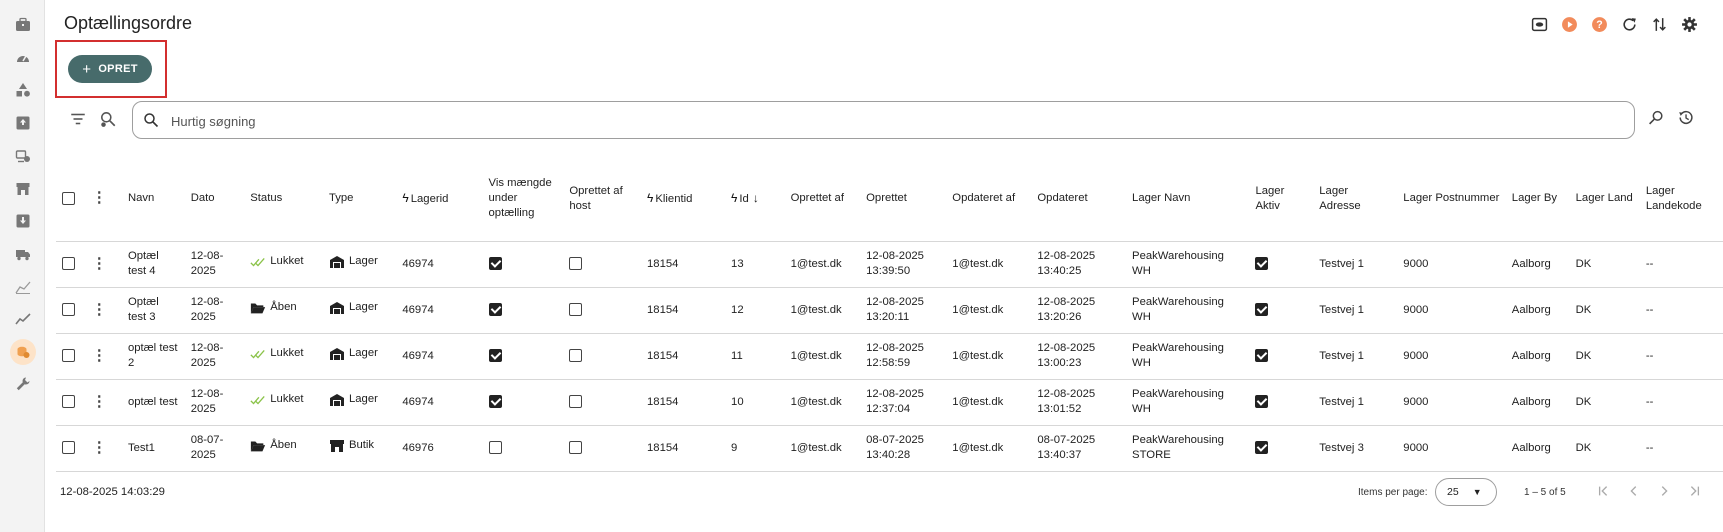  What do you see at coordinates (523, 199) in the screenshot?
I see `col-header-vis-maengde: Vis mængde under optælling` at bounding box center [523, 199].